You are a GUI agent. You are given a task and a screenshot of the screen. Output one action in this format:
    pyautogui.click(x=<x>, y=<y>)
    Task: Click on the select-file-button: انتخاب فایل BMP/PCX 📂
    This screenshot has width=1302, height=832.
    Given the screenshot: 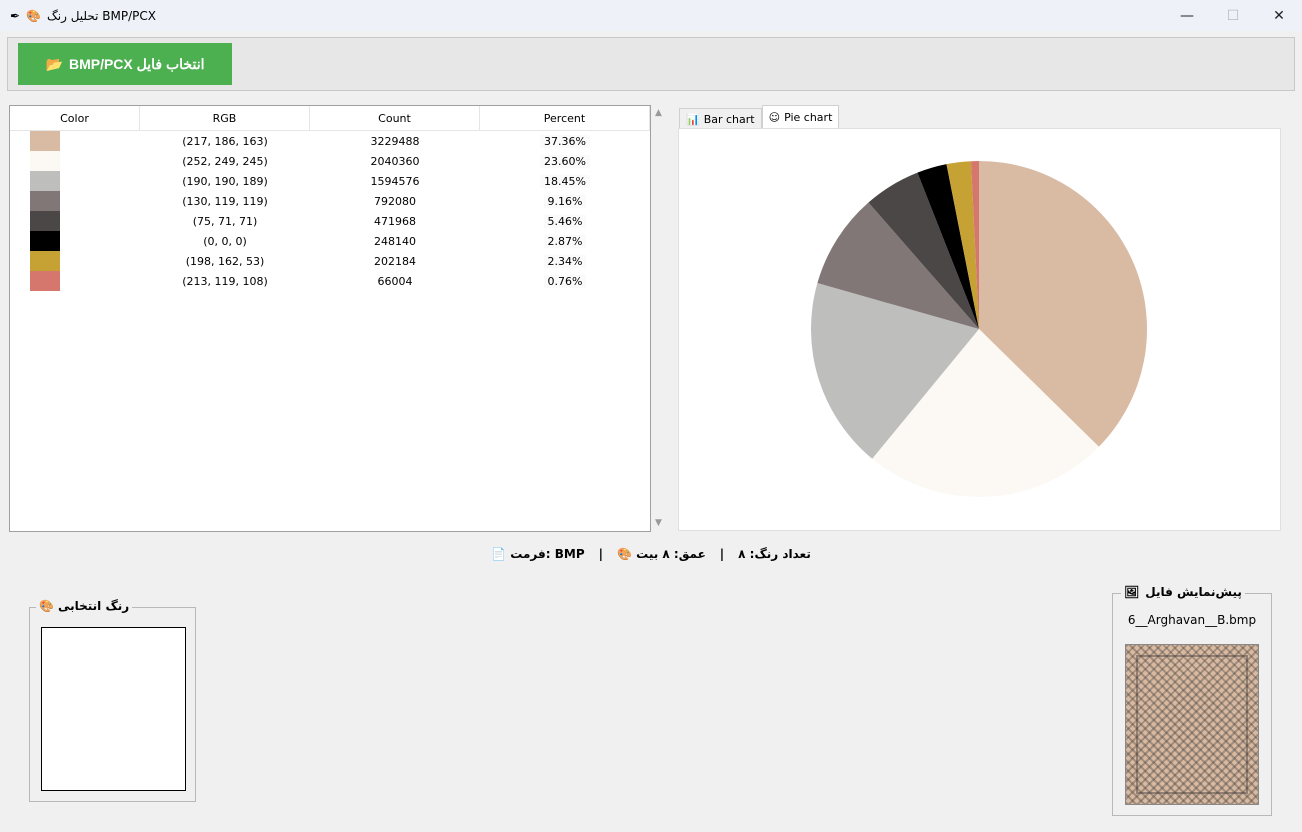 What is the action you would take?
    pyautogui.click(x=125, y=64)
    